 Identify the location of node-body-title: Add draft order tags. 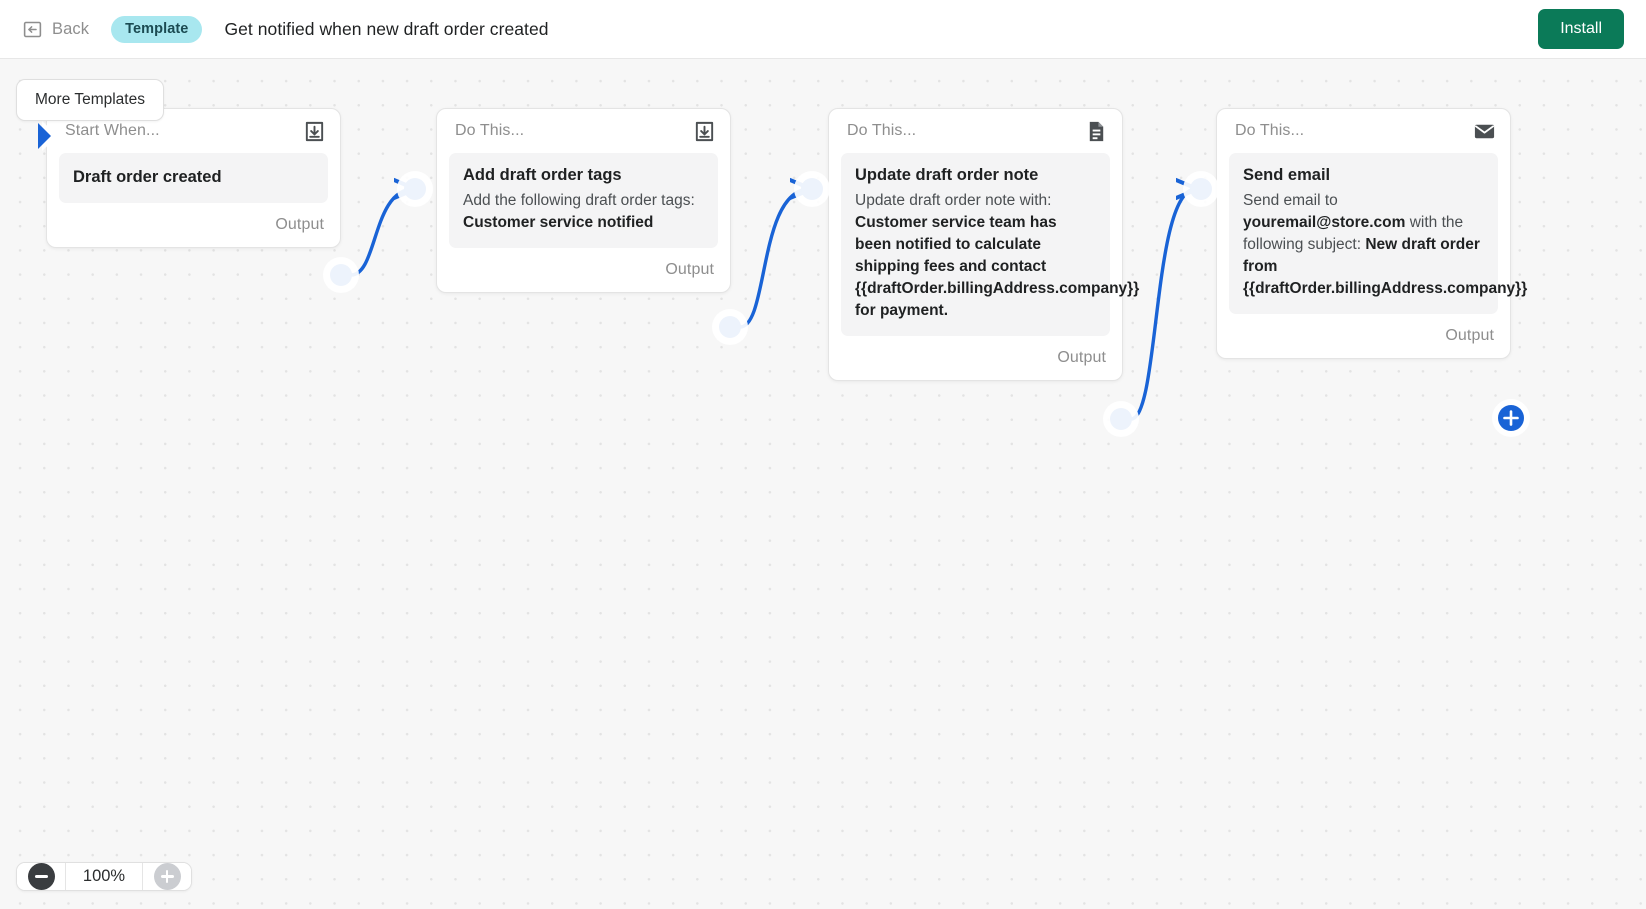
(542, 175).